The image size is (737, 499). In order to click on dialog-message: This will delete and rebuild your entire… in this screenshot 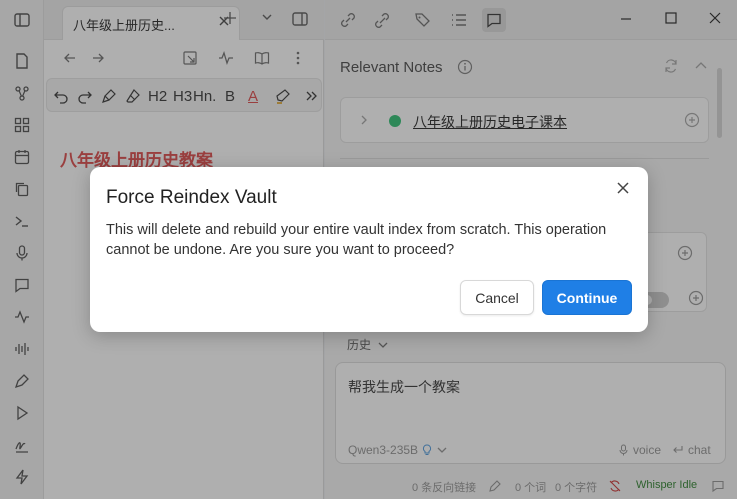, I will do `click(356, 240)`.